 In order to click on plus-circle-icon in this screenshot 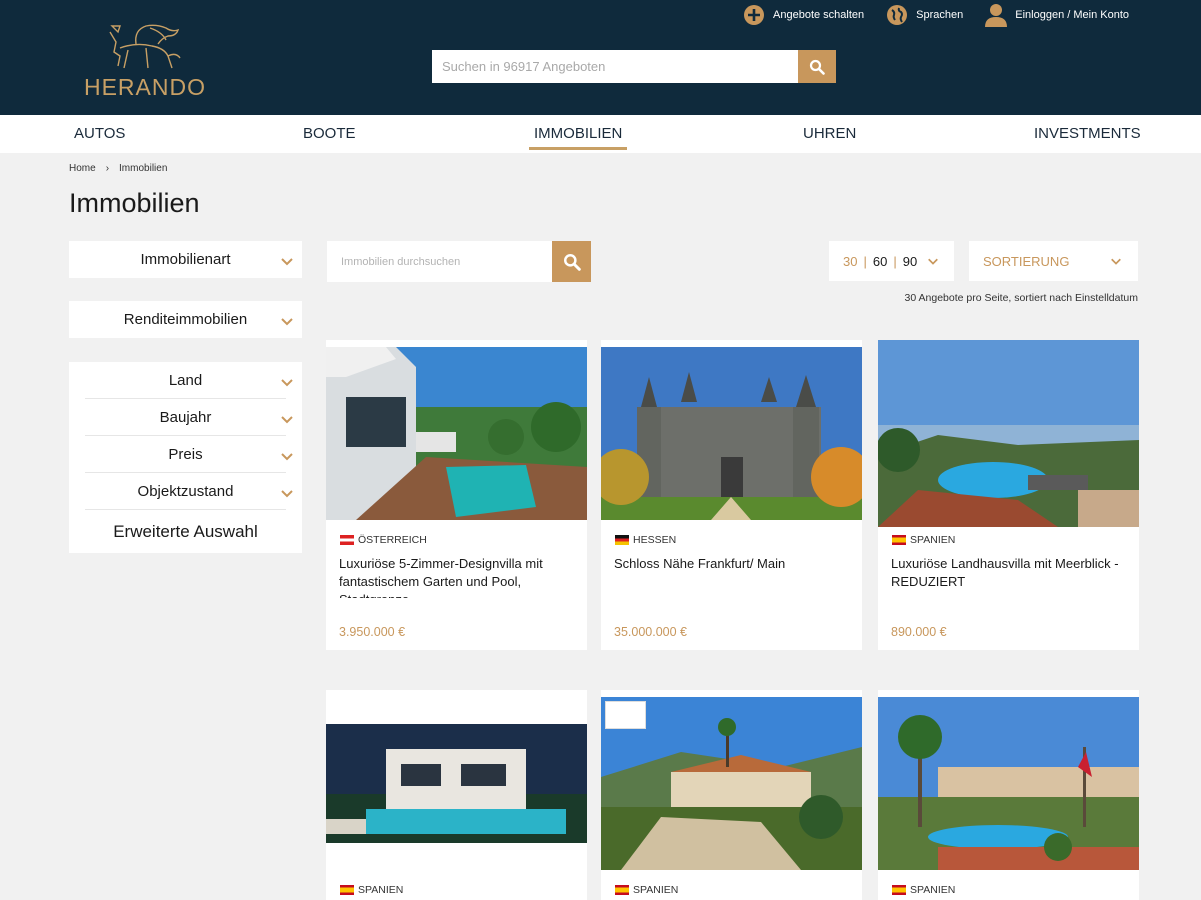, I will do `click(754, 15)`.